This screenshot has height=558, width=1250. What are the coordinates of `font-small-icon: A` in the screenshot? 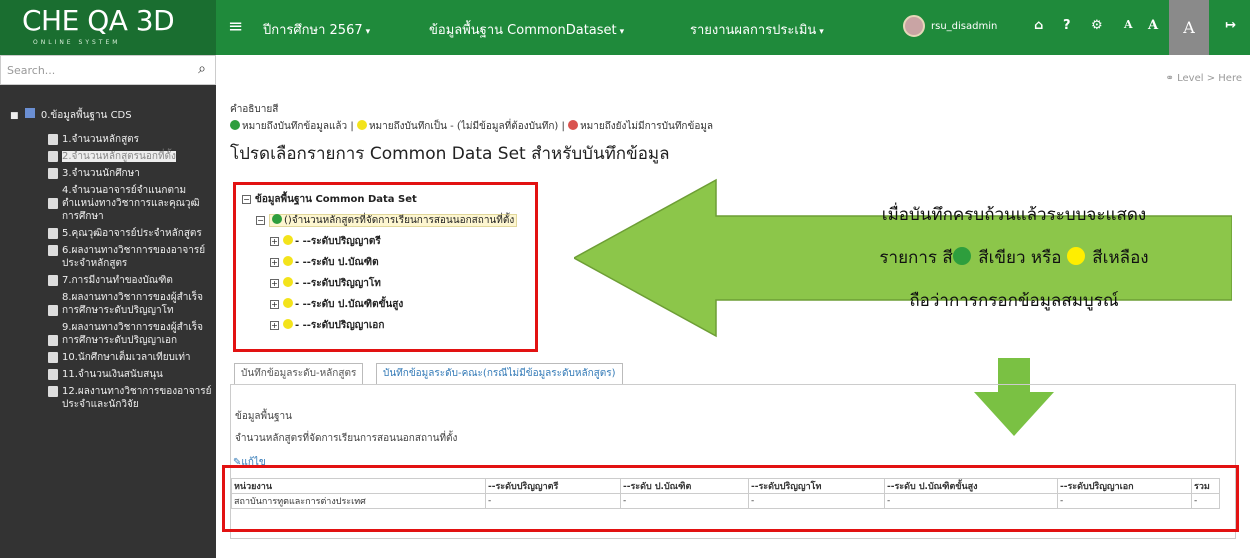 It's located at (1128, 24).